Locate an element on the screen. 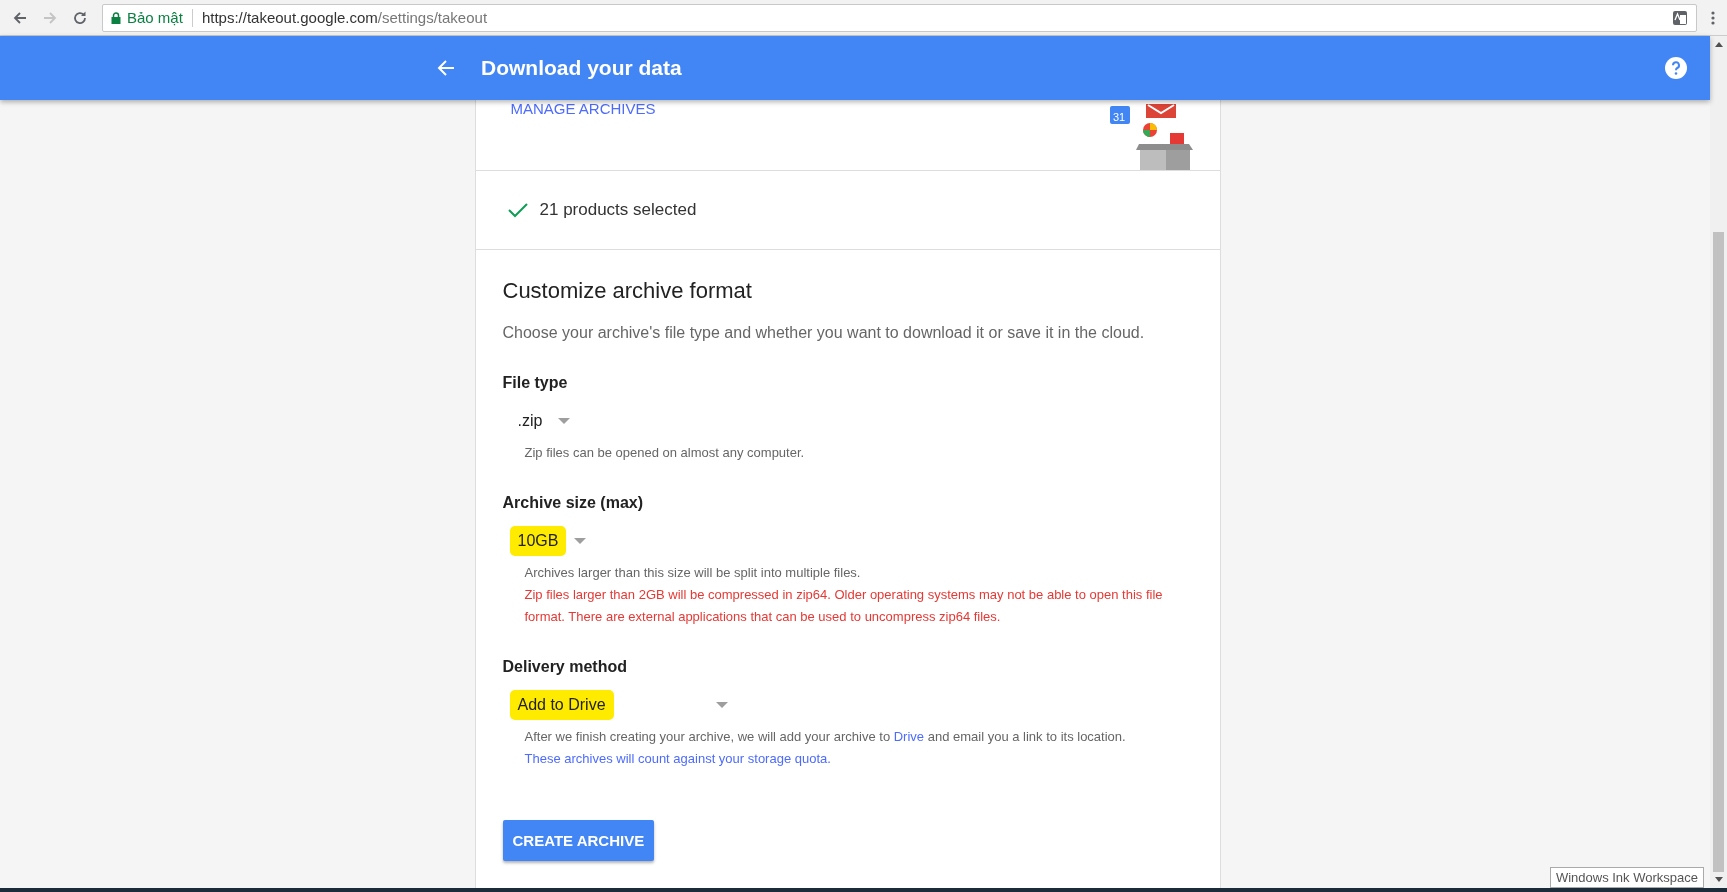 This screenshot has width=1727, height=892. create-archive-button: CREATE ARCHIVE is located at coordinates (578, 840).